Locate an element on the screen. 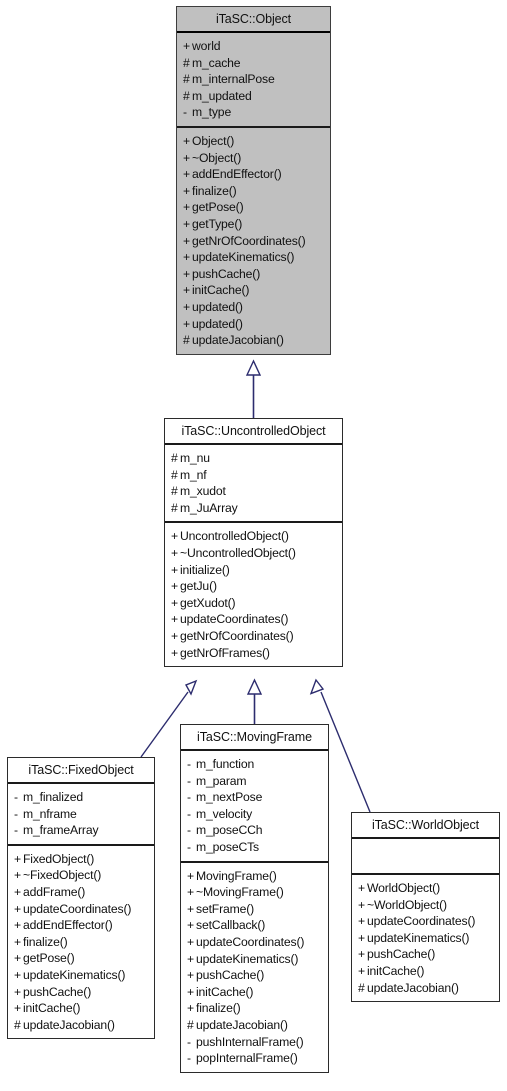  class-member: + finalize() is located at coordinates (83, 942).